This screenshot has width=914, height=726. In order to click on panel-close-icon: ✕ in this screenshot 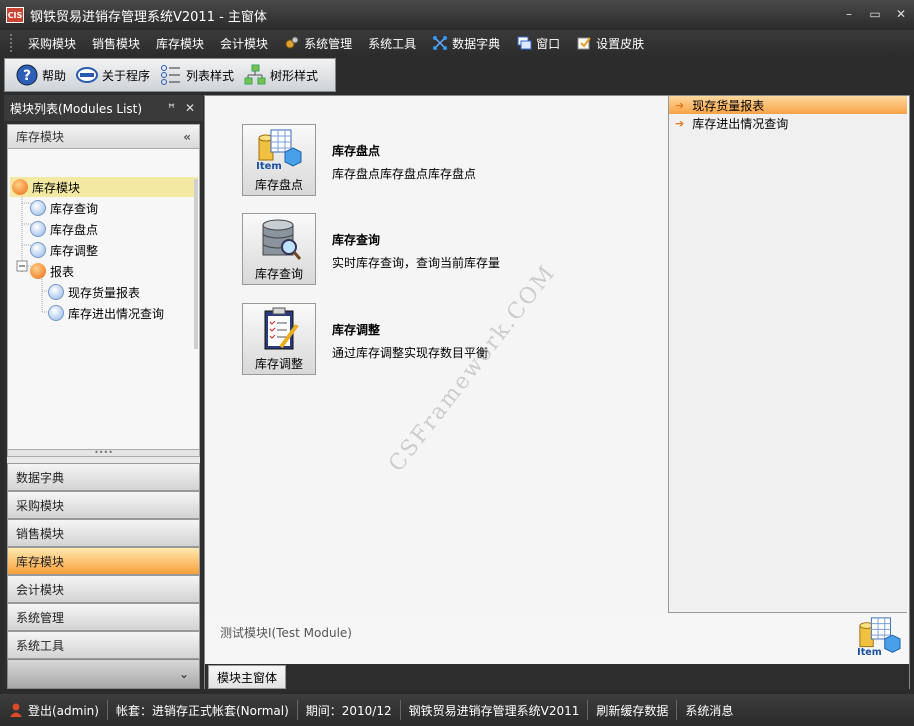, I will do `click(190, 108)`.